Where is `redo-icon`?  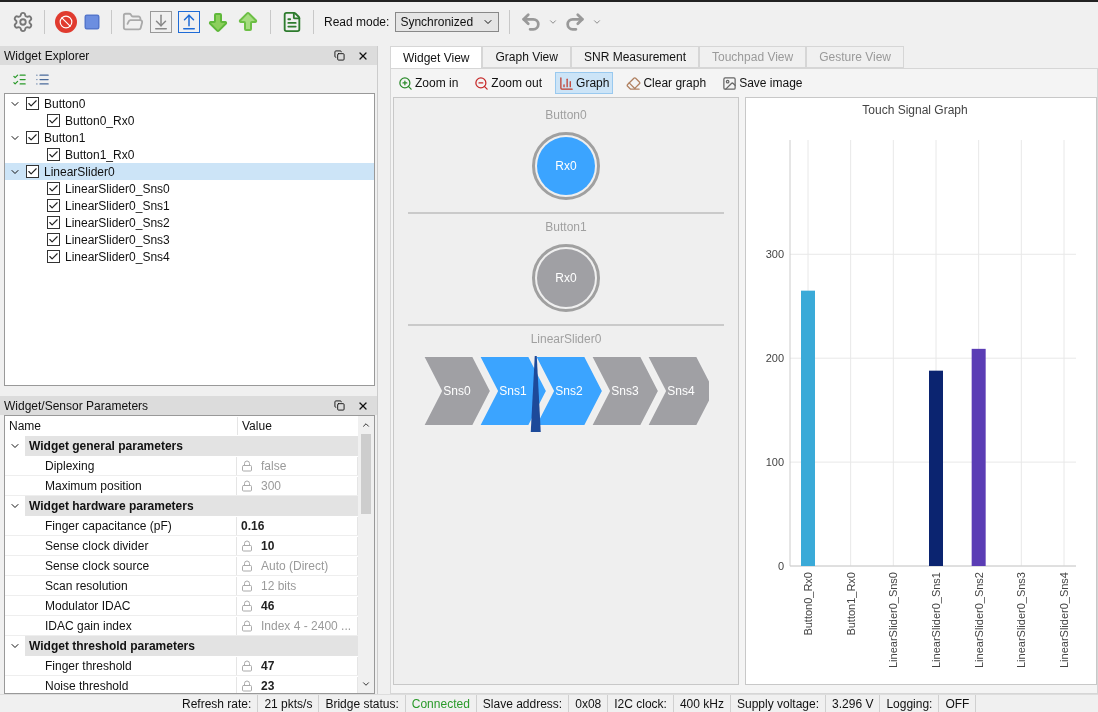
redo-icon is located at coordinates (575, 22).